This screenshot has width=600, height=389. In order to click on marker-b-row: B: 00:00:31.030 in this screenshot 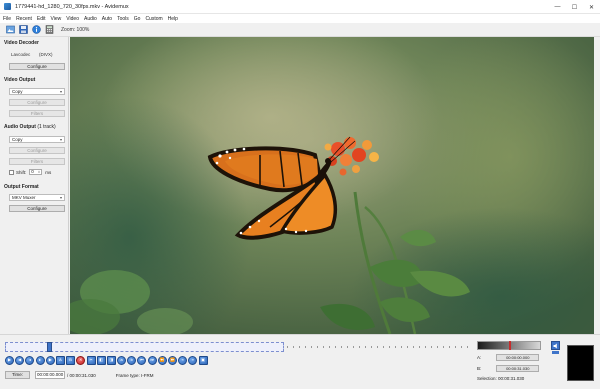, I will do `click(508, 368)`.